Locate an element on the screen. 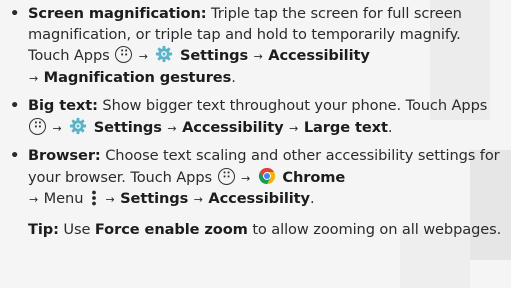 This screenshot has width=511, height=288. chrome-label: Chrome is located at coordinates (314, 177).